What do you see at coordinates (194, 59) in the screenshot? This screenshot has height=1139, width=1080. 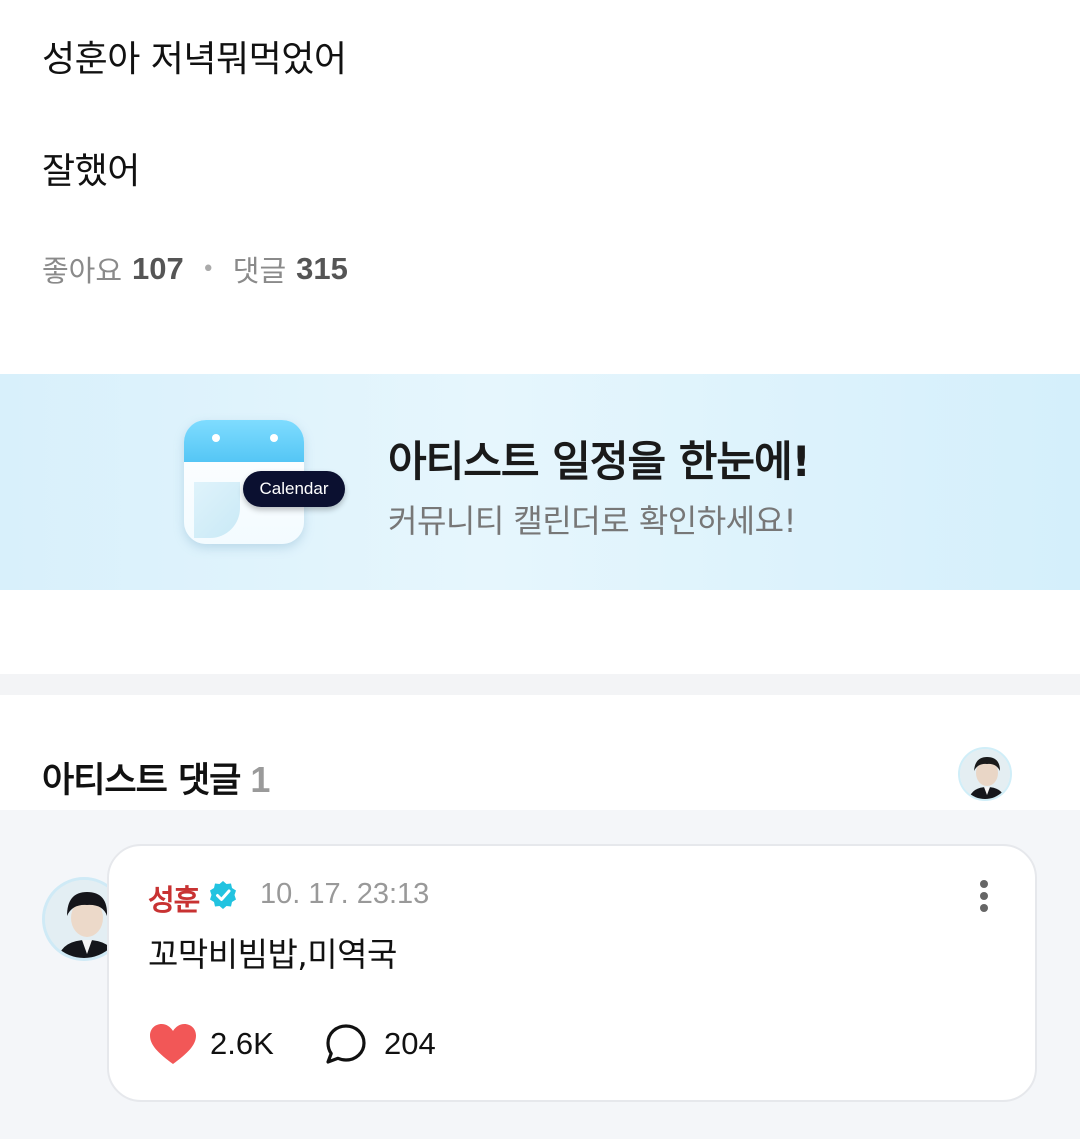 I see `post-text-line-1: 성훈아 저녁뭐먹었어` at bounding box center [194, 59].